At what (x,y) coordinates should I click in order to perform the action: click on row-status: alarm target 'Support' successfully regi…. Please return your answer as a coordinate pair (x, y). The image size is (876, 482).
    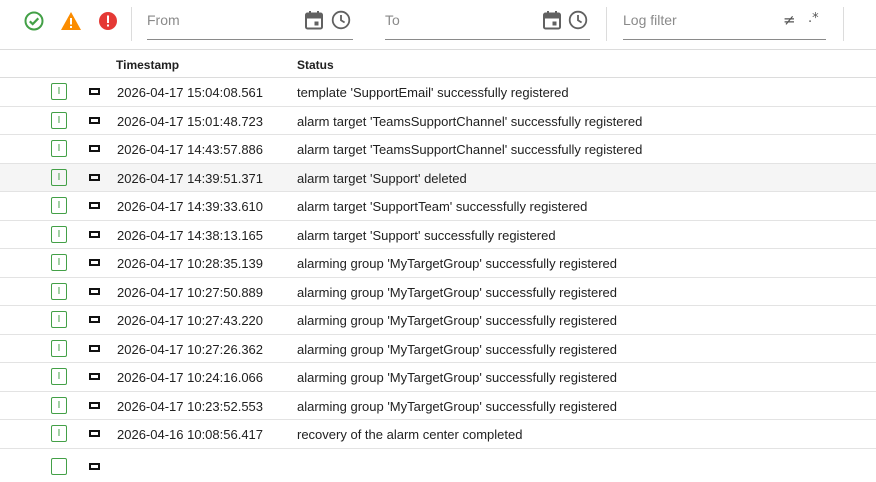
    Looking at the image, I should click on (426, 235).